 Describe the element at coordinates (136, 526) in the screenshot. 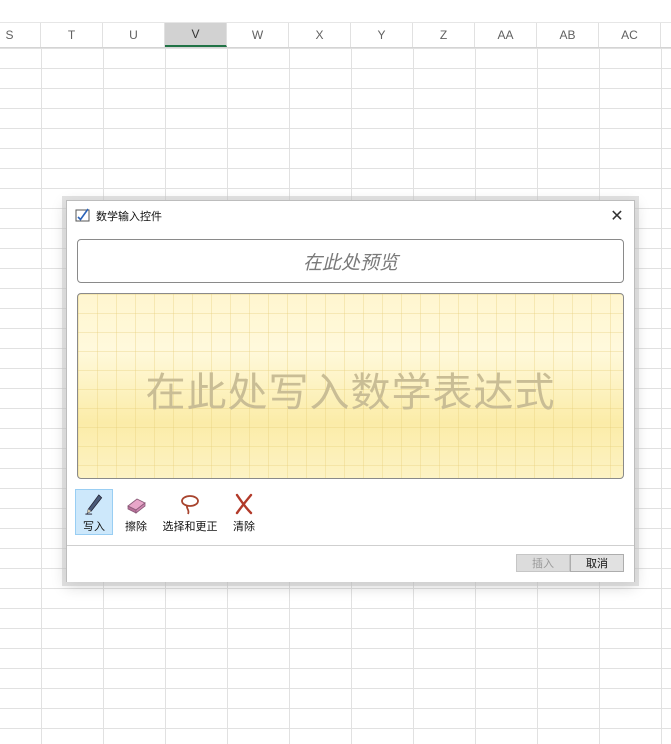

I see `erase-tool-label: 擦除` at that location.